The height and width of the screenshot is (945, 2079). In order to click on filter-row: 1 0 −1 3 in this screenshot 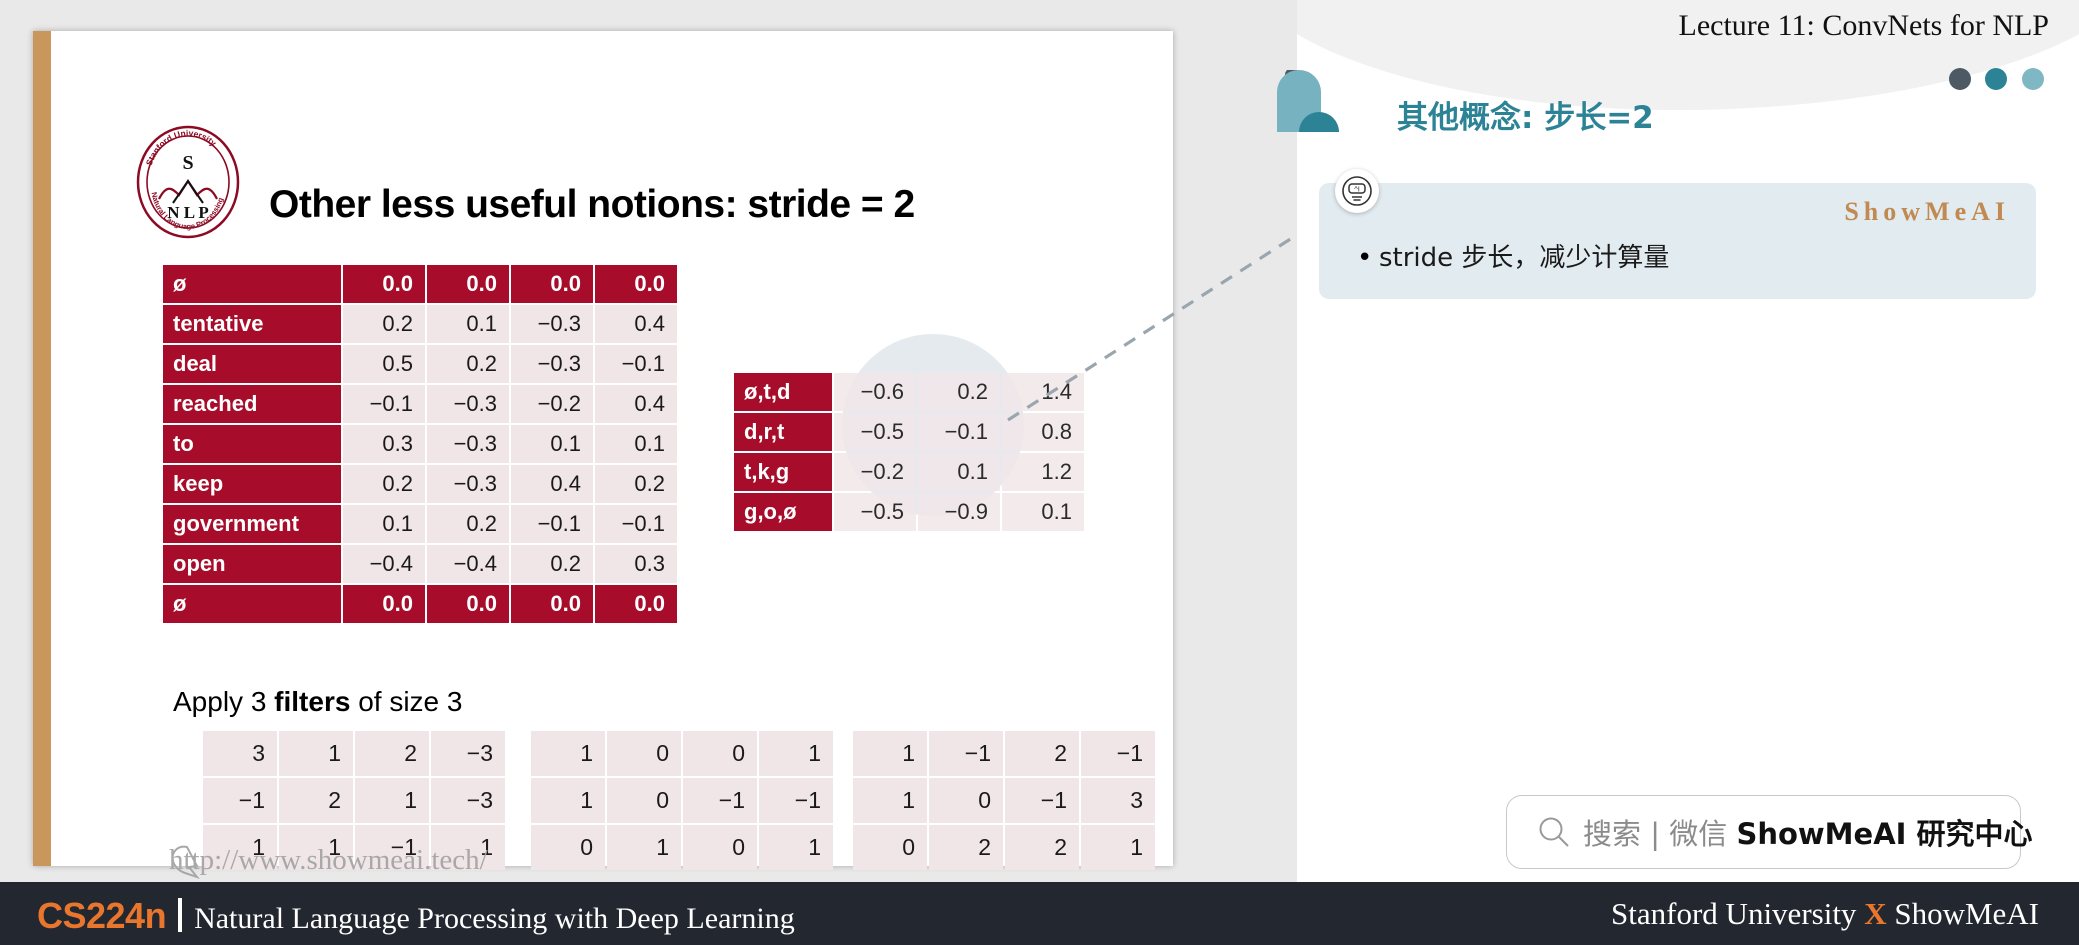, I will do `click(1004, 800)`.